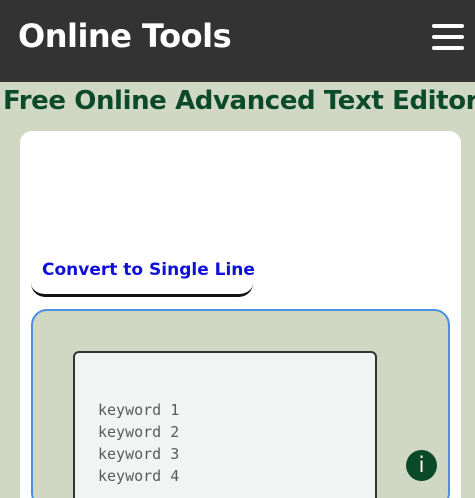 The height and width of the screenshot is (498, 475). What do you see at coordinates (125, 36) in the screenshot?
I see `site-brand: Online Tools` at bounding box center [125, 36].